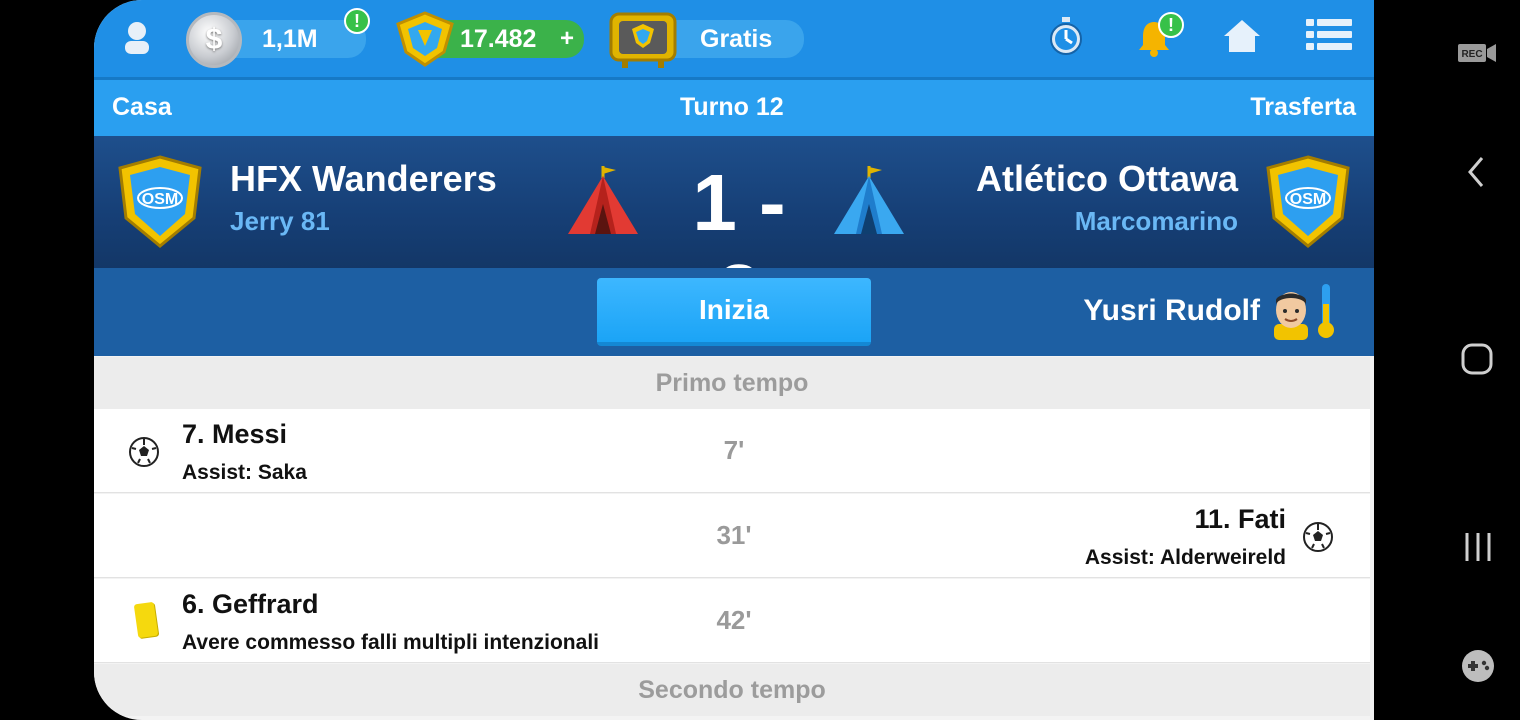 The height and width of the screenshot is (720, 1520). What do you see at coordinates (567, 39) in the screenshot?
I see `add-credits-button: +` at bounding box center [567, 39].